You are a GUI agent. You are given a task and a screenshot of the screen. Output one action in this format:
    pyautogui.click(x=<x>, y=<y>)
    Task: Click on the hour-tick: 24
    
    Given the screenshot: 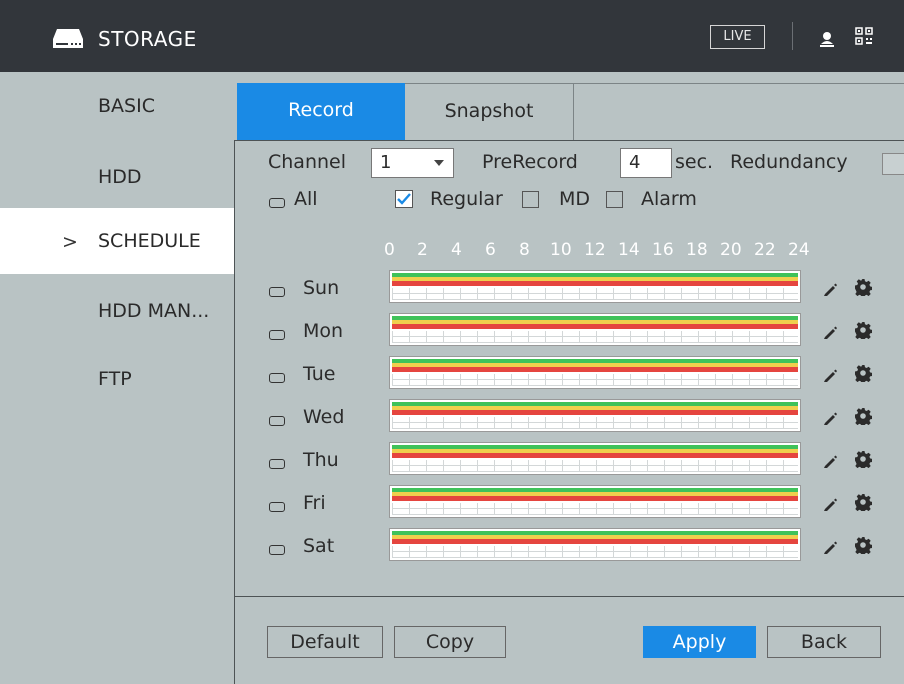 What is the action you would take?
    pyautogui.click(x=799, y=250)
    